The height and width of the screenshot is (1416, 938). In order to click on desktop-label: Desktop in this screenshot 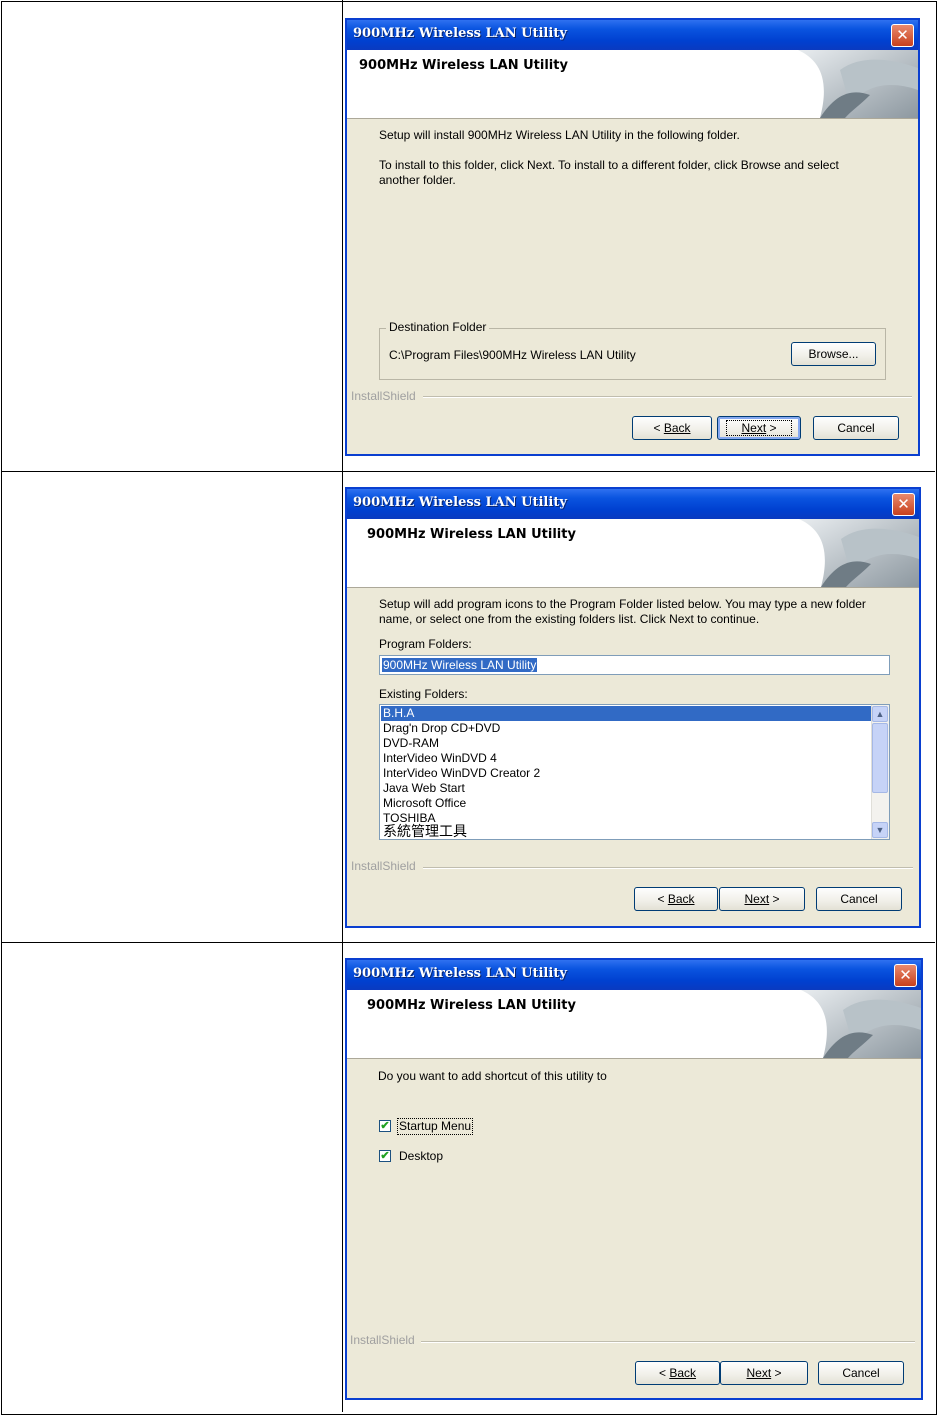, I will do `click(421, 1156)`.